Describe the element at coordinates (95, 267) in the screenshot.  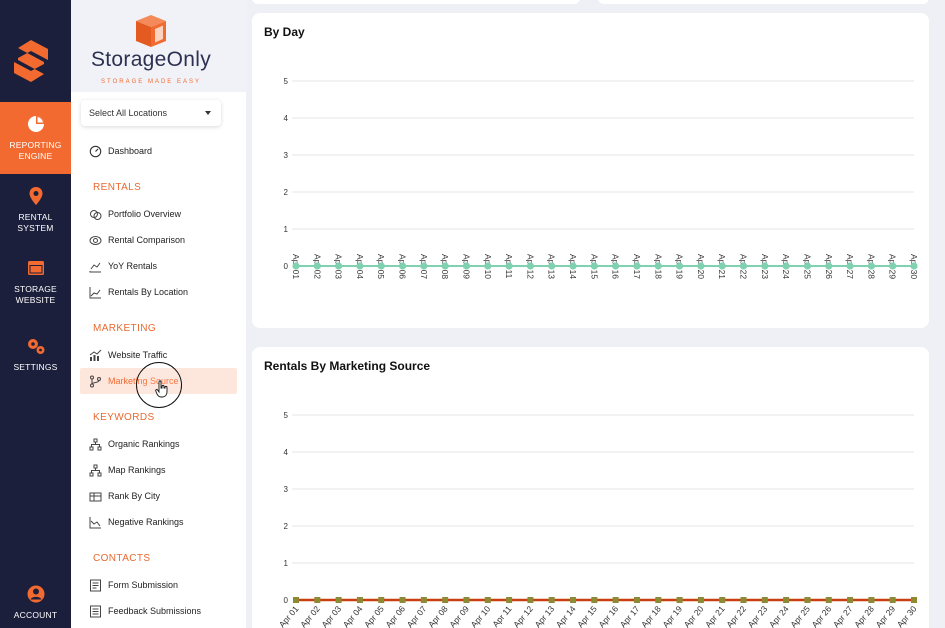
I see `trend-up-icon` at that location.